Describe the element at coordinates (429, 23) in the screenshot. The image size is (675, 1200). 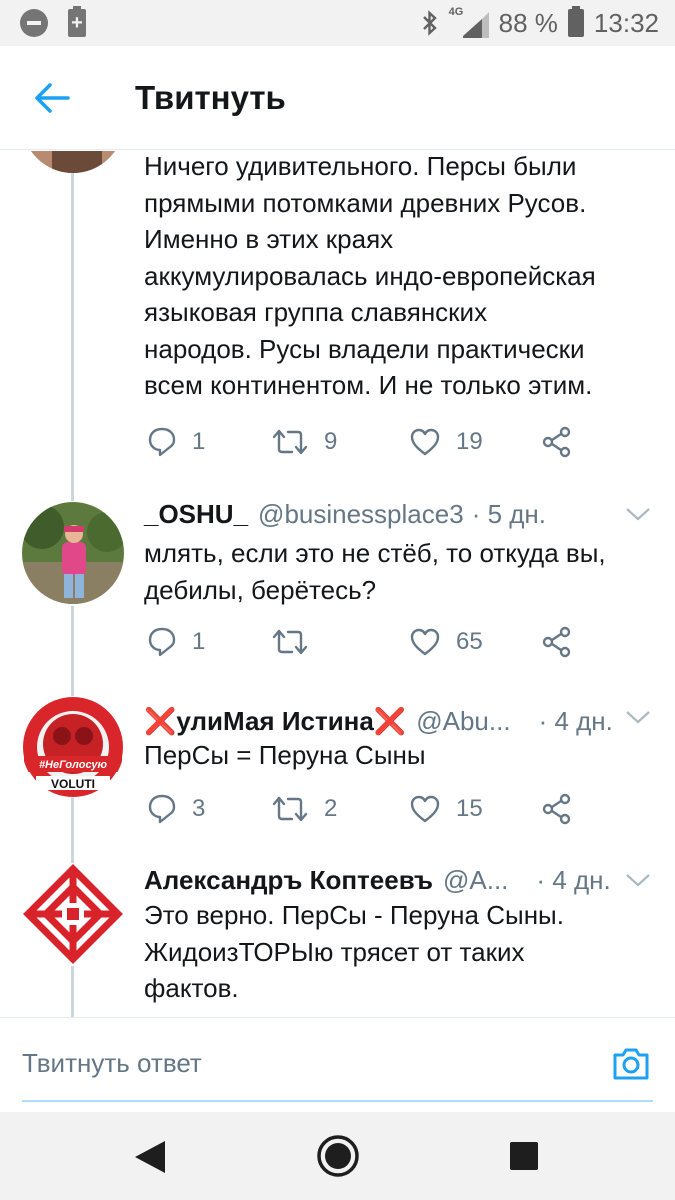
I see `bluetooth-icon` at that location.